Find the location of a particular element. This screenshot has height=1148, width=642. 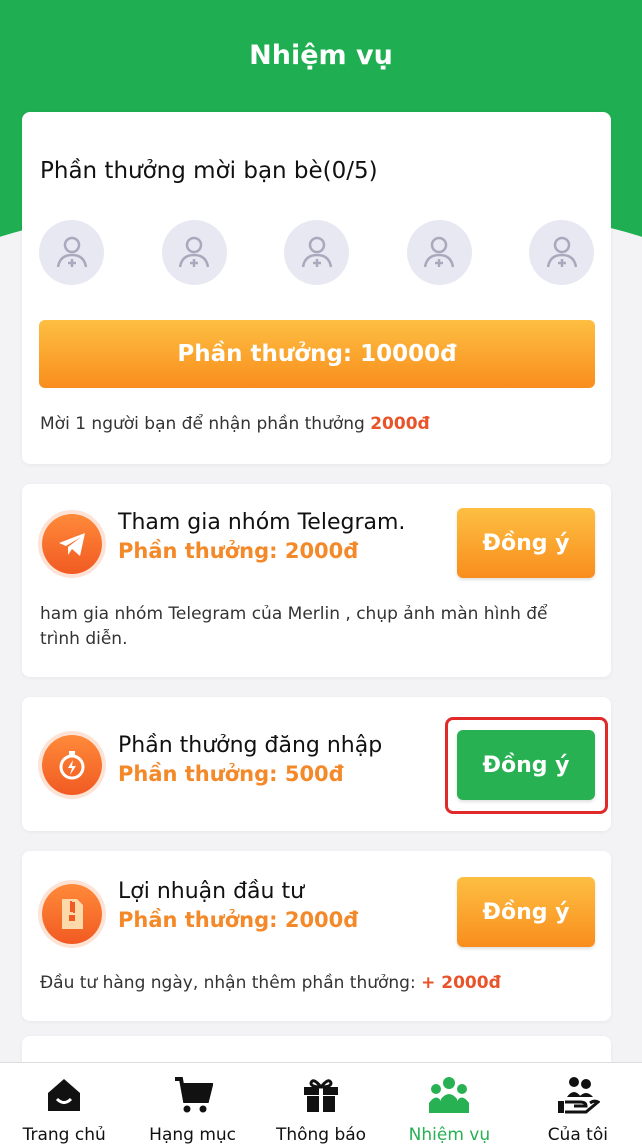

cart-icon is located at coordinates (193, 1095).